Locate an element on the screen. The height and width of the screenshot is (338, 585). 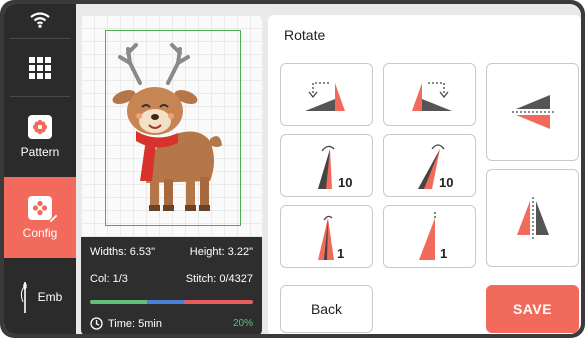
embroidery-hoop is located at coordinates (173, 128).